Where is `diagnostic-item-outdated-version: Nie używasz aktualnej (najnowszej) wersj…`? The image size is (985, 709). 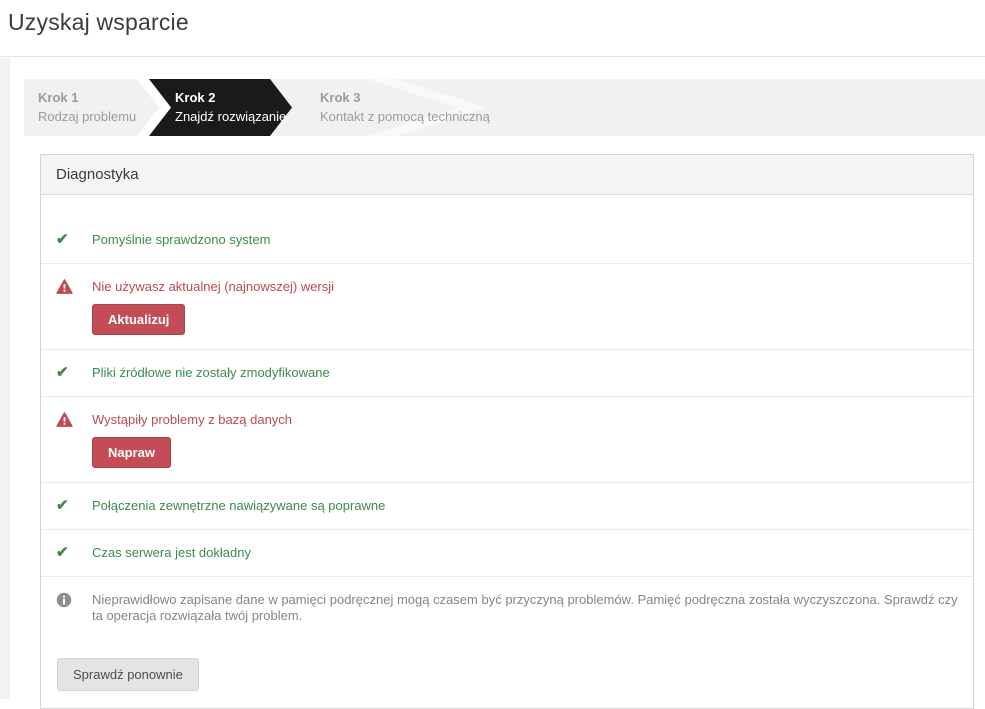 diagnostic-item-outdated-version: Nie używasz aktualnej (najnowszej) wersj… is located at coordinates (507, 307).